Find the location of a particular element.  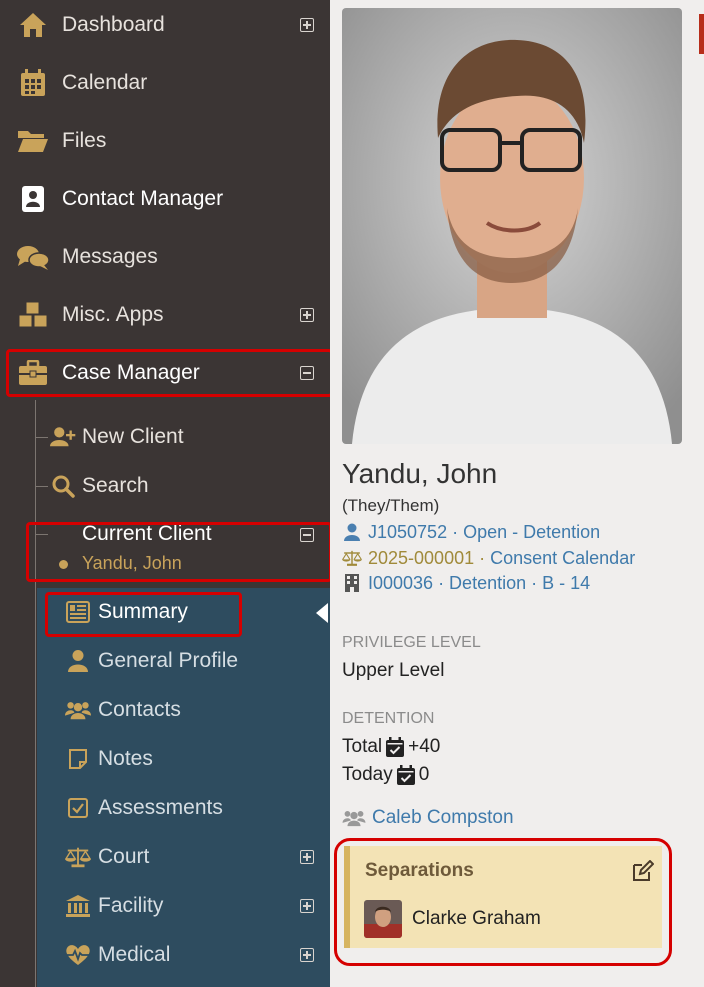

highlight-separations is located at coordinates (503, 902).